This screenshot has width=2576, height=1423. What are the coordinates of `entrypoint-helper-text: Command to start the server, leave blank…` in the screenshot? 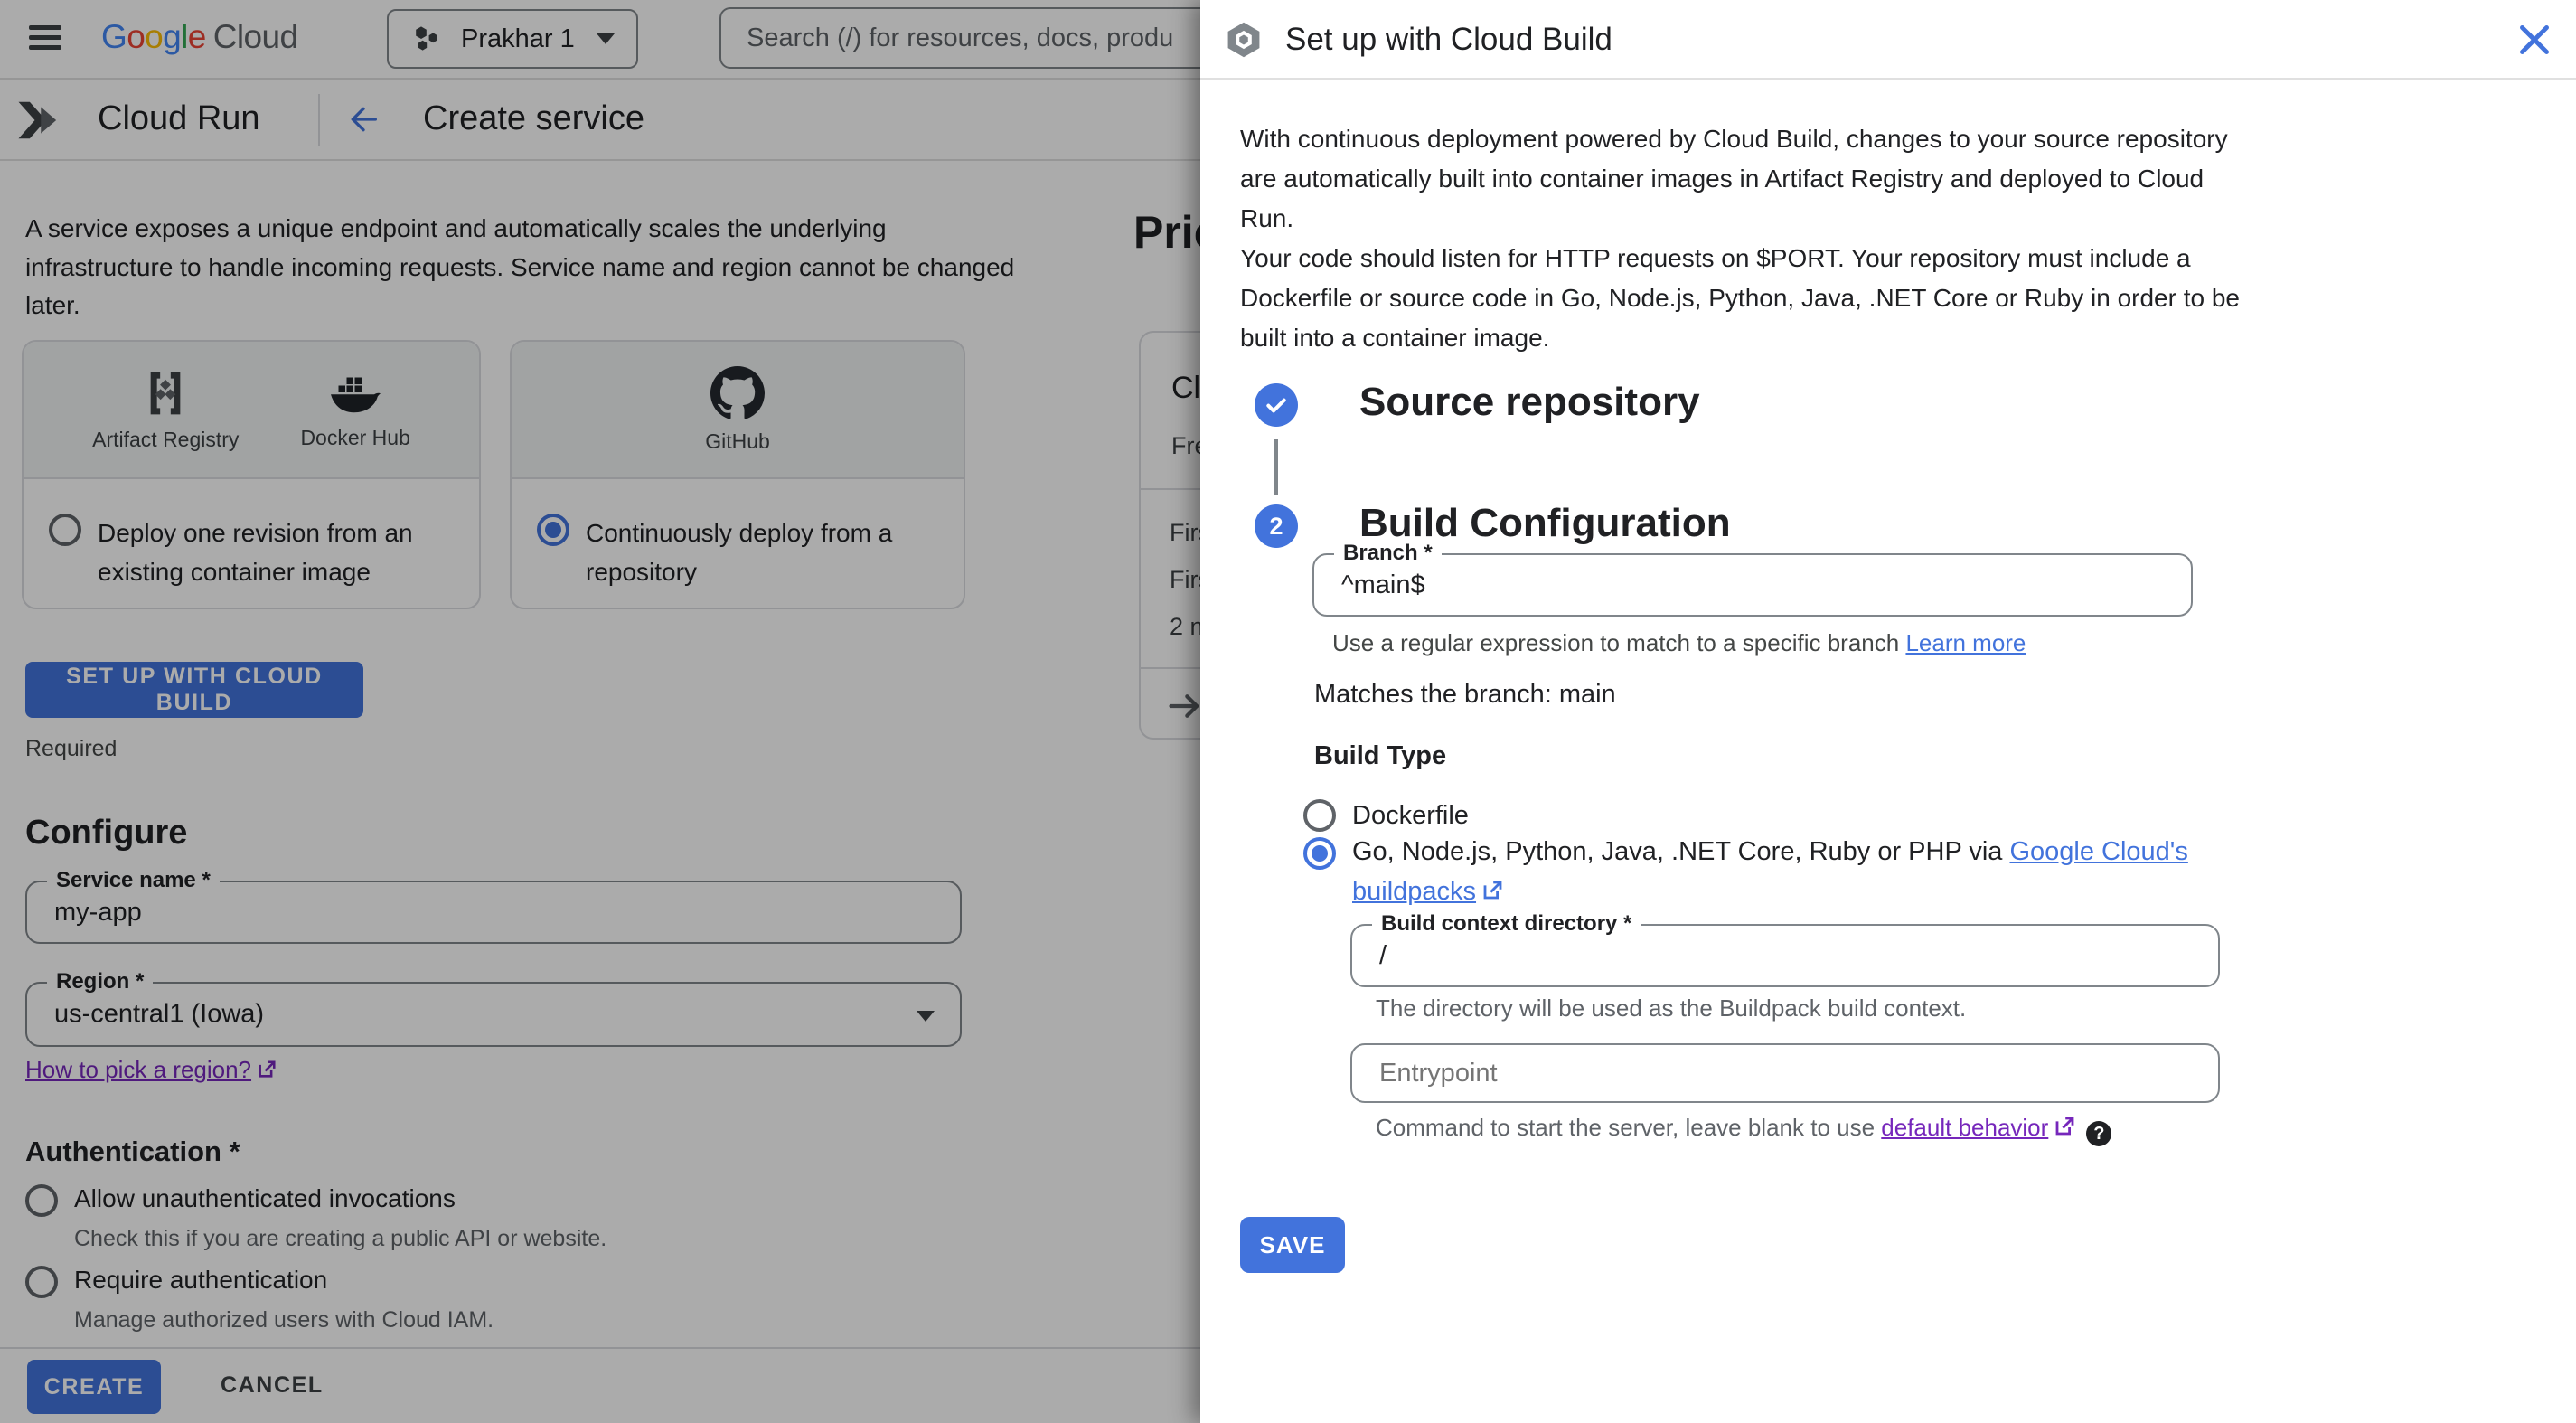 It's located at (1629, 1127).